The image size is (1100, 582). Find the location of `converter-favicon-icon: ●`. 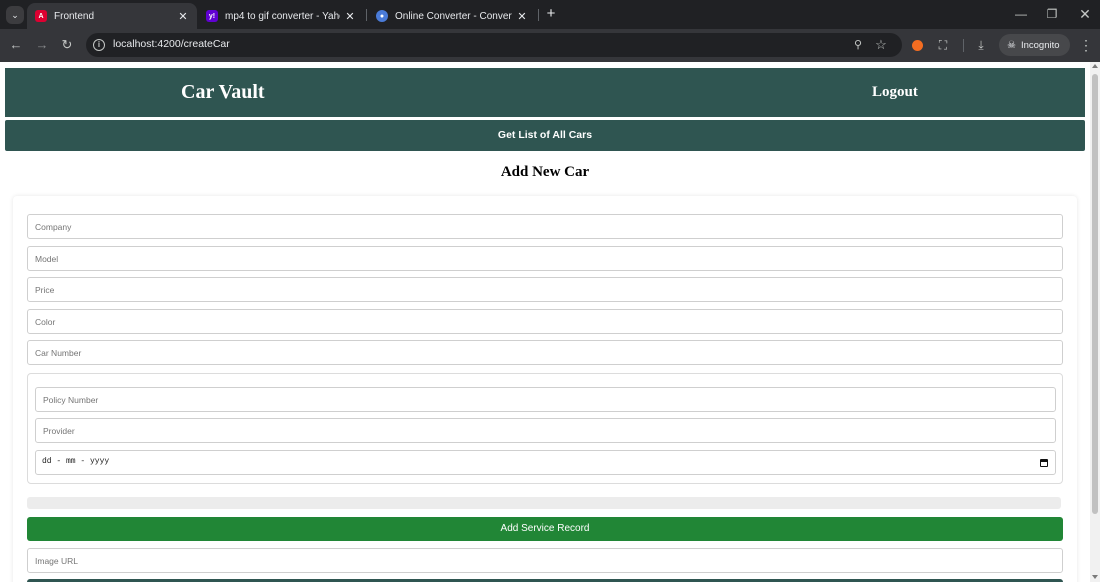

converter-favicon-icon: ● is located at coordinates (382, 16).